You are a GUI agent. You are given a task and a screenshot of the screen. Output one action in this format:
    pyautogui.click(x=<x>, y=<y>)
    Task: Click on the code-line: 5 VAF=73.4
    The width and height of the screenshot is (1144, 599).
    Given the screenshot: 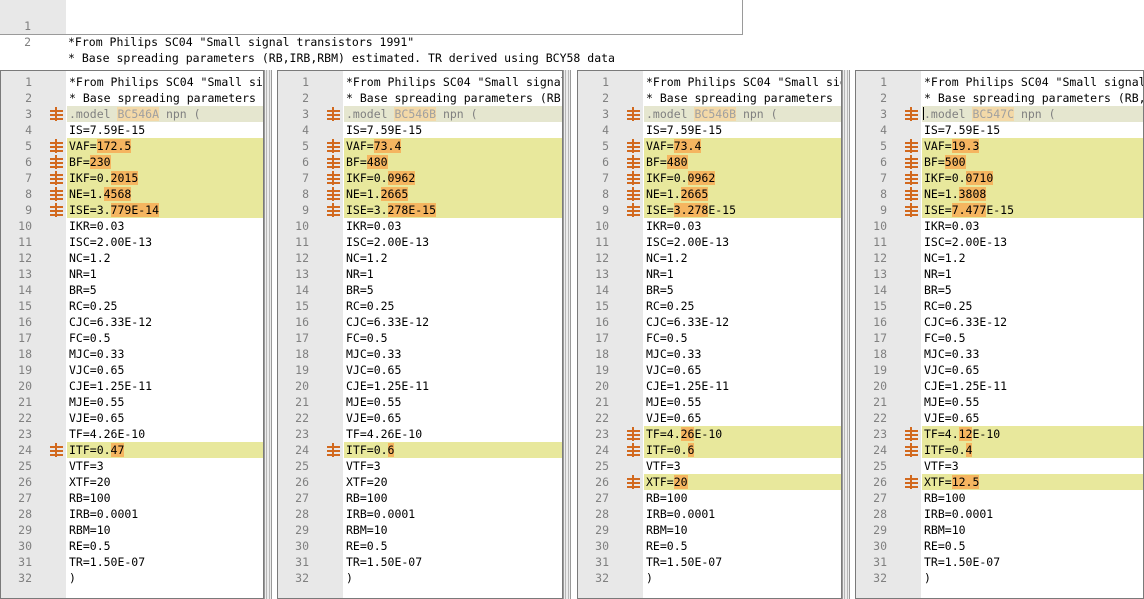 What is the action you would take?
    pyautogui.click(x=420, y=146)
    